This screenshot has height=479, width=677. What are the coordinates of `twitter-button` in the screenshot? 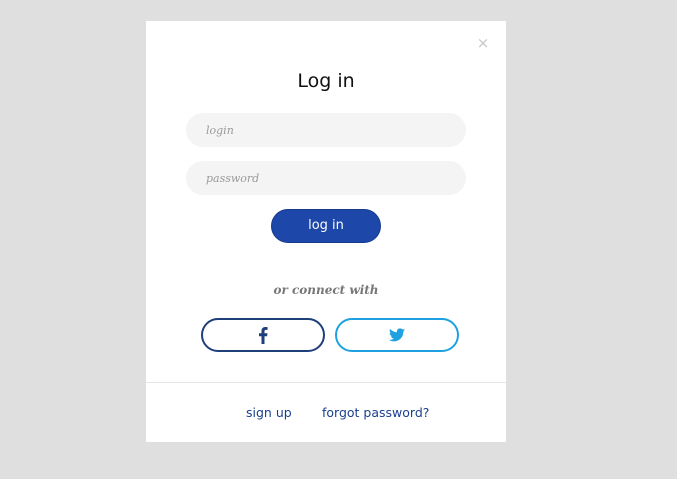 It's located at (397, 335).